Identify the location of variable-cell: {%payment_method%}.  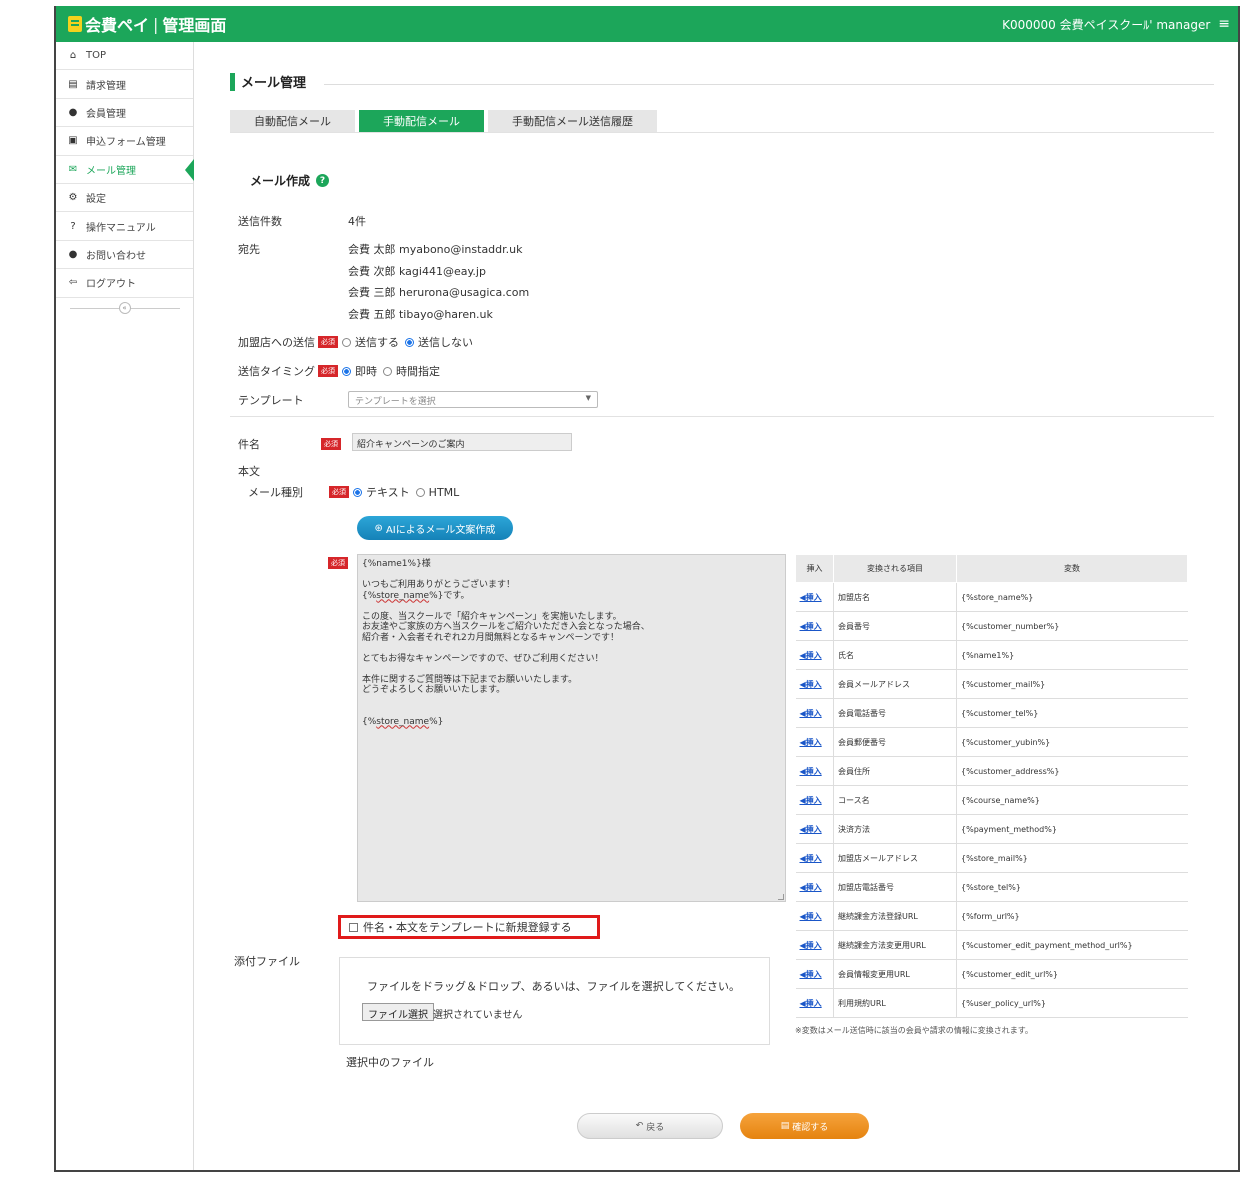
(1072, 829).